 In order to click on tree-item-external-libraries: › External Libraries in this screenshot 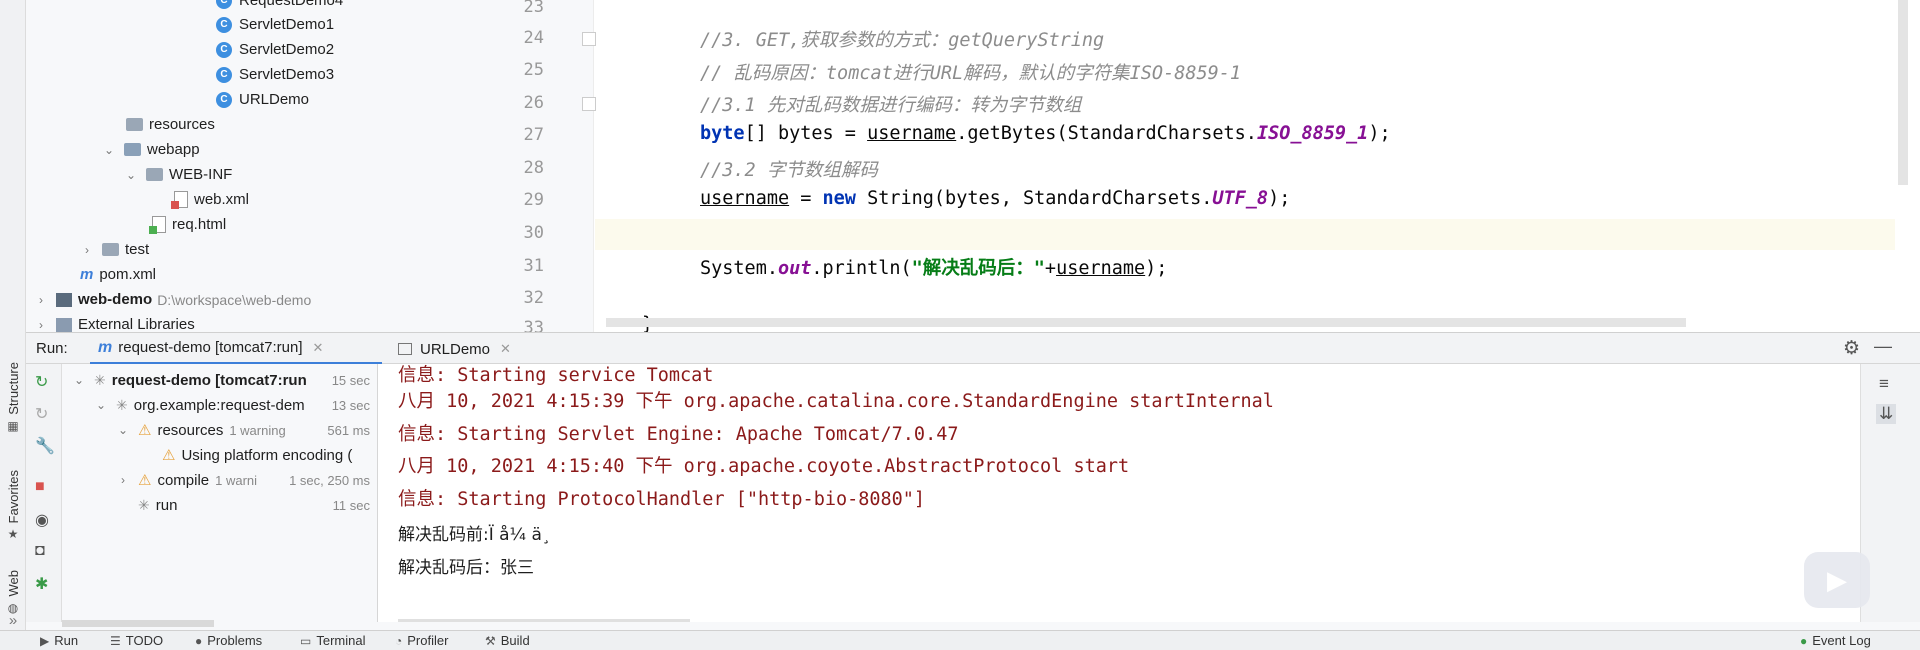, I will do `click(114, 322)`.